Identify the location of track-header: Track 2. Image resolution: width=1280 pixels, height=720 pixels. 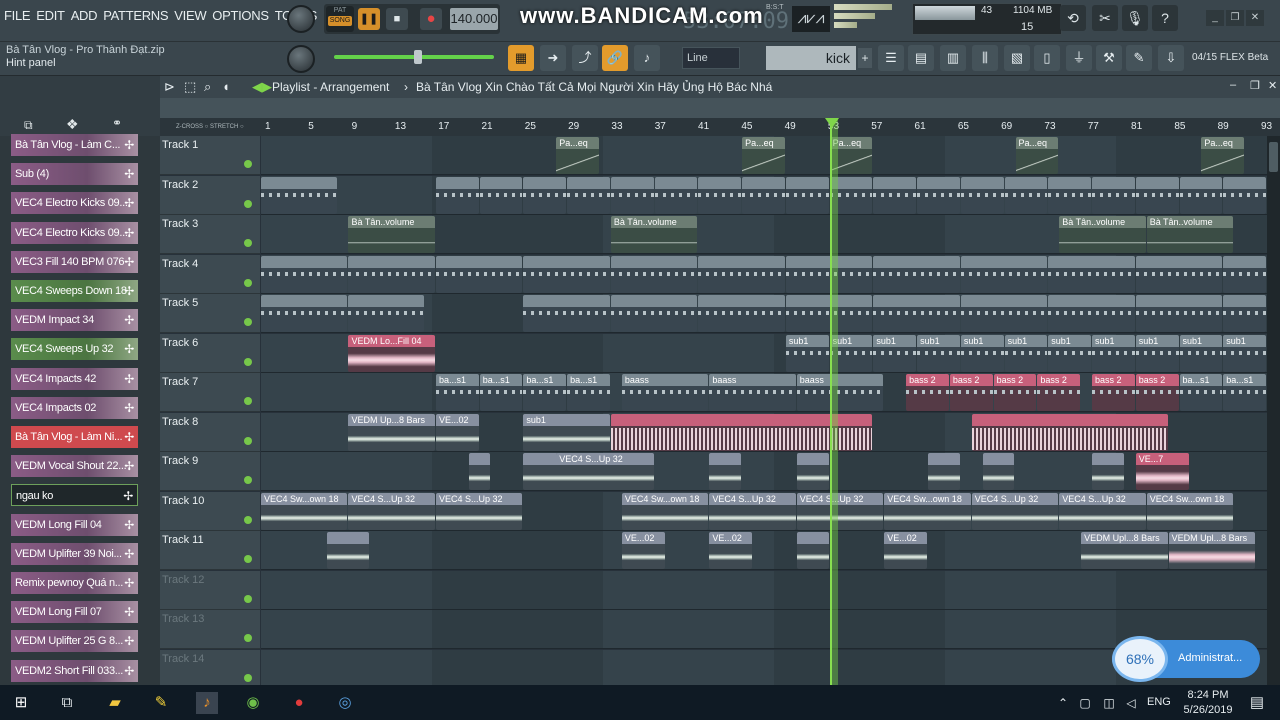
(210, 195).